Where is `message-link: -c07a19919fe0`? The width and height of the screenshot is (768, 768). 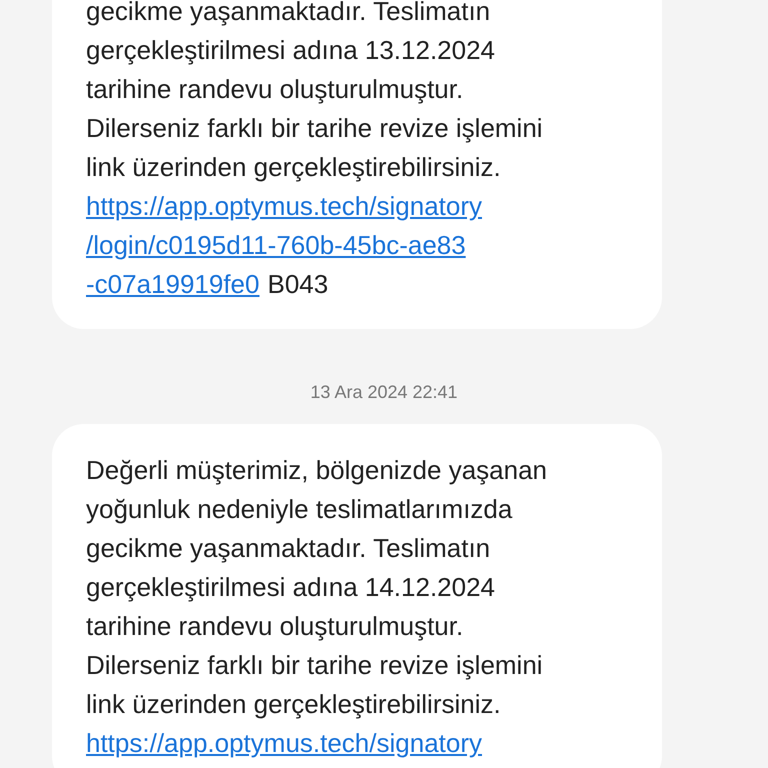
message-link: -c07a19919fe0 is located at coordinates (173, 284).